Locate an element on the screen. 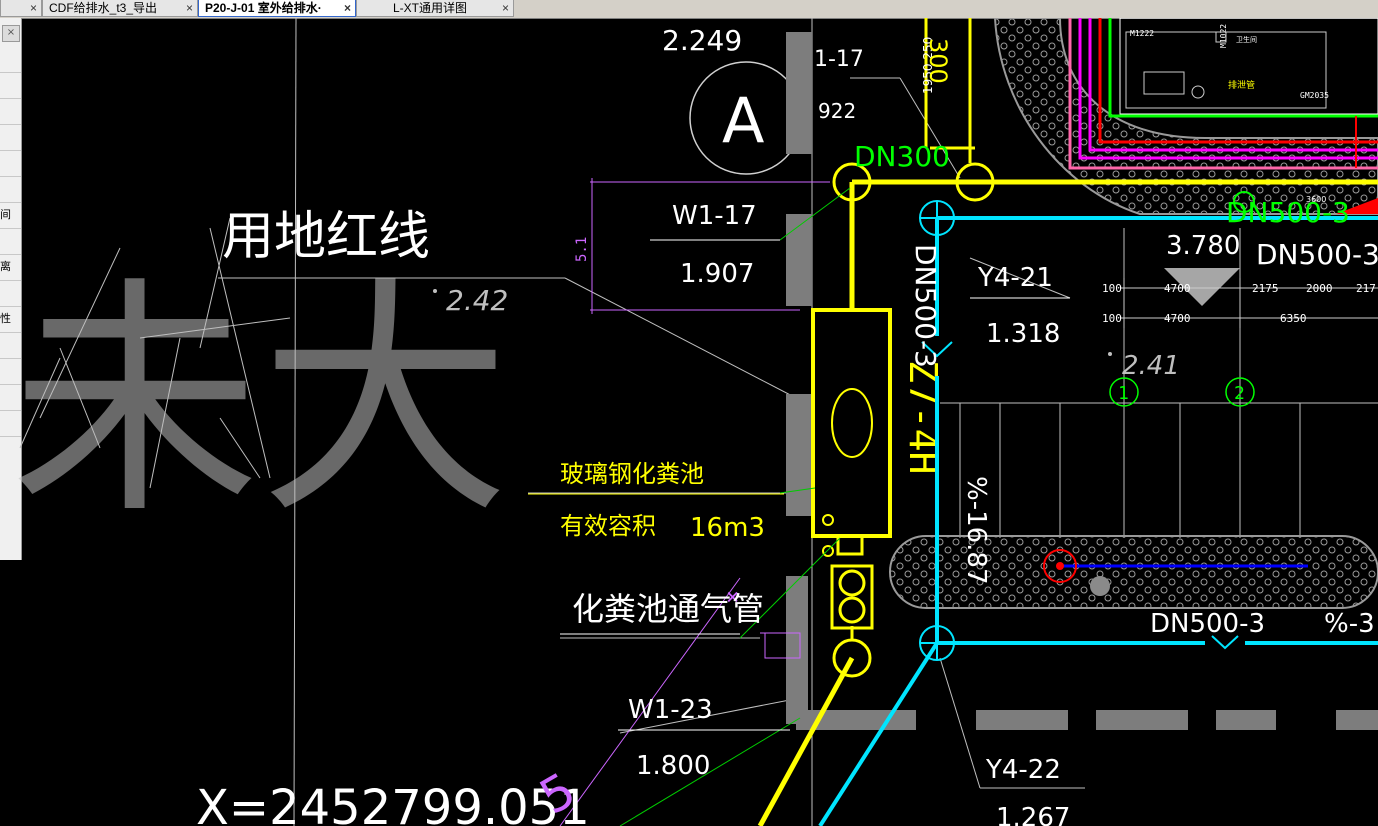 This screenshot has width=1378, height=826. big-char-text: 未大 is located at coordinates (260, 401).